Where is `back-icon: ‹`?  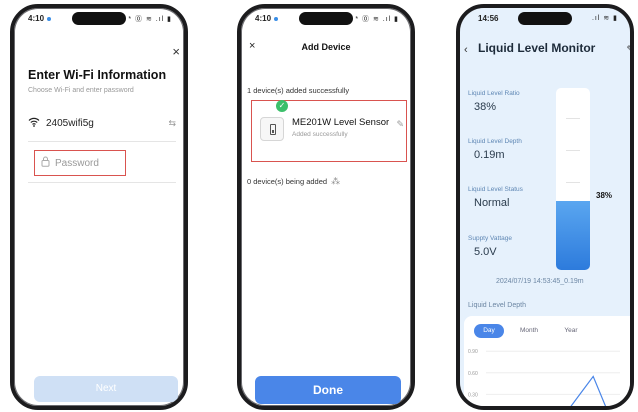
back-icon: ‹ is located at coordinates (466, 50).